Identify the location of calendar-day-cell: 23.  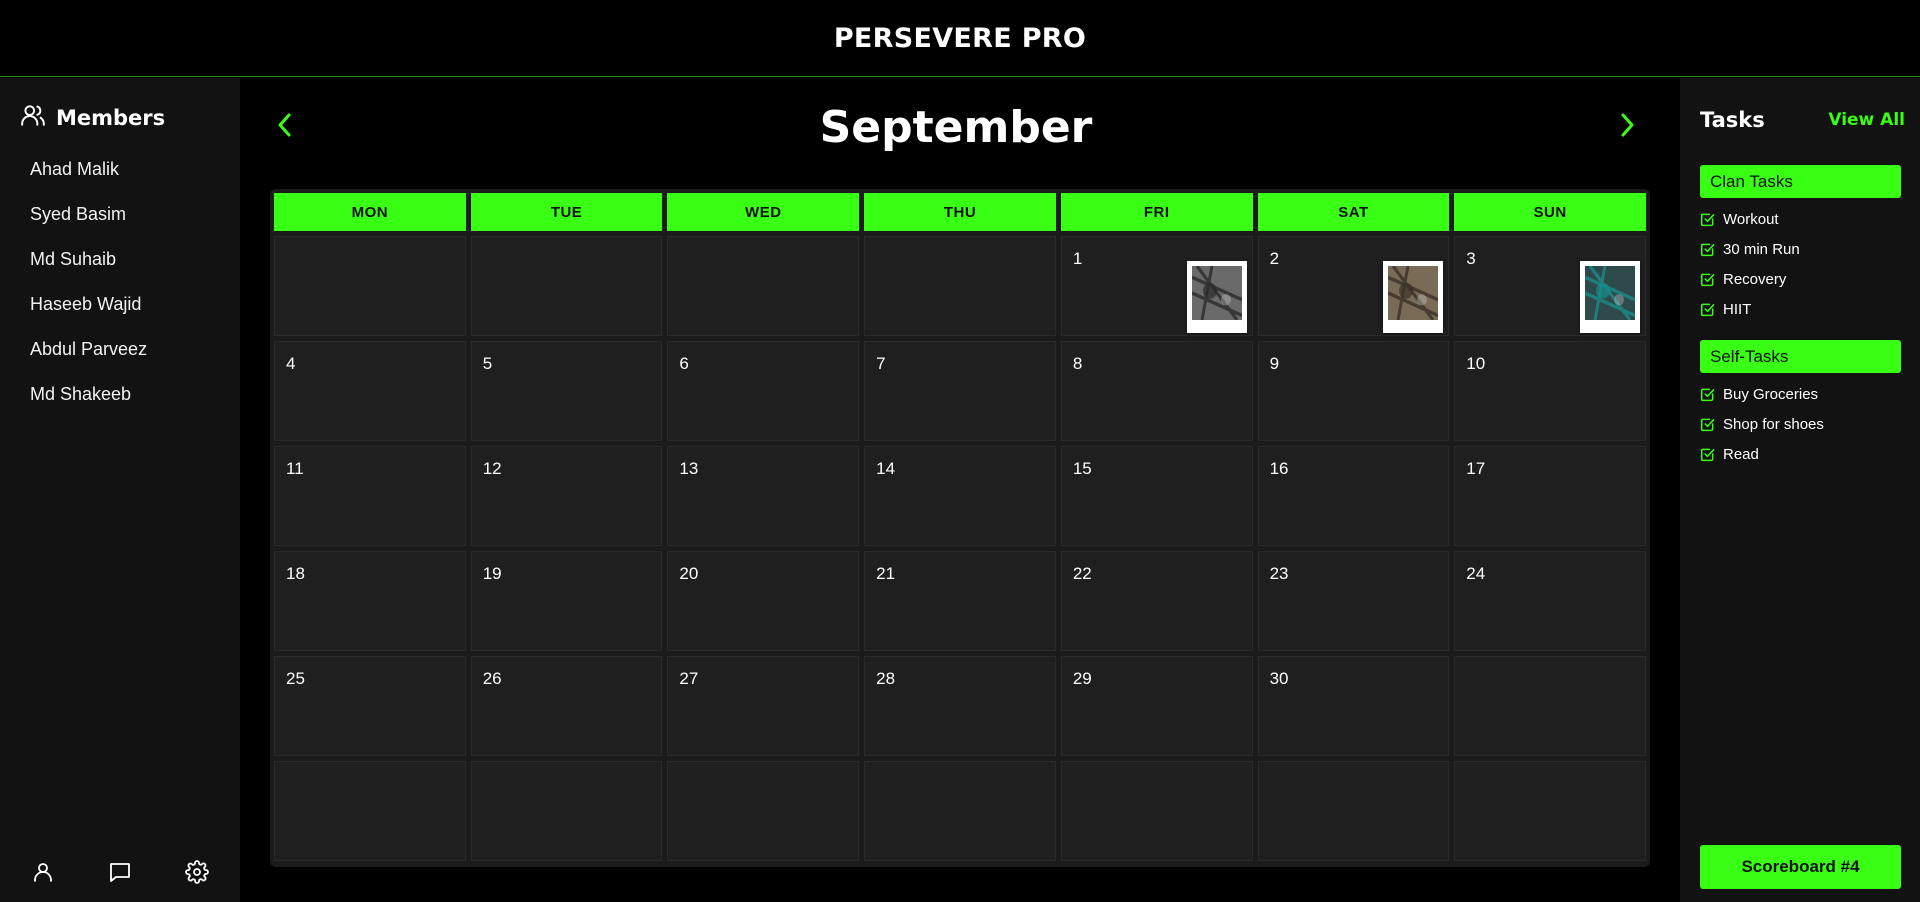
(1353, 601).